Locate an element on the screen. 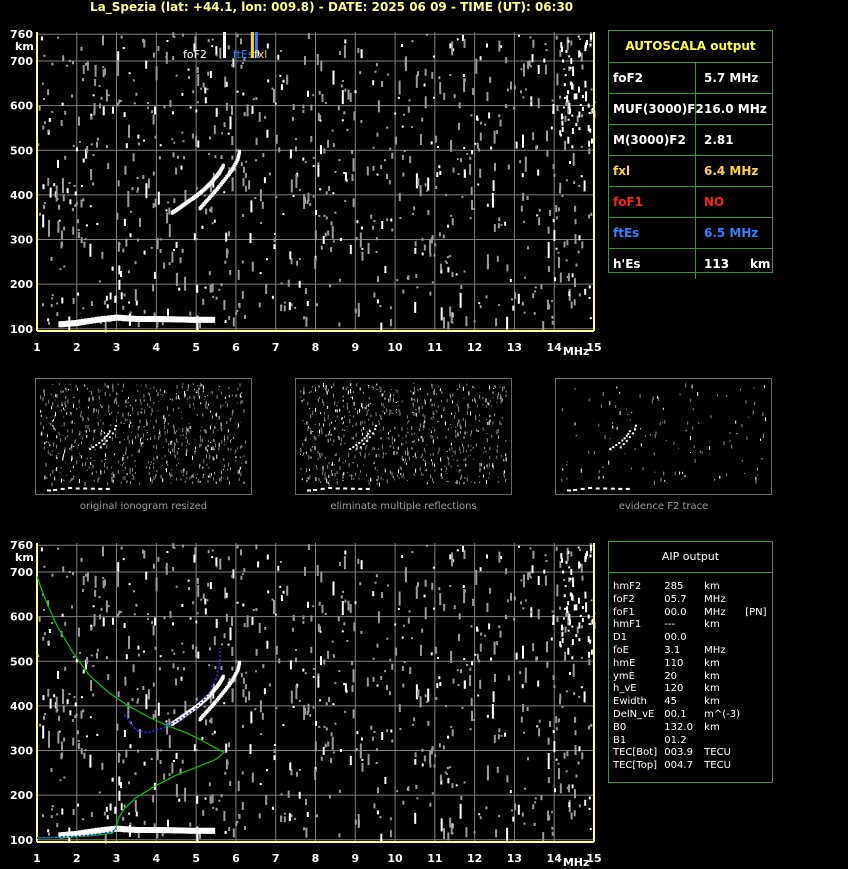 The height and width of the screenshot is (869, 848). autoscala-key: fxl is located at coordinates (622, 171).